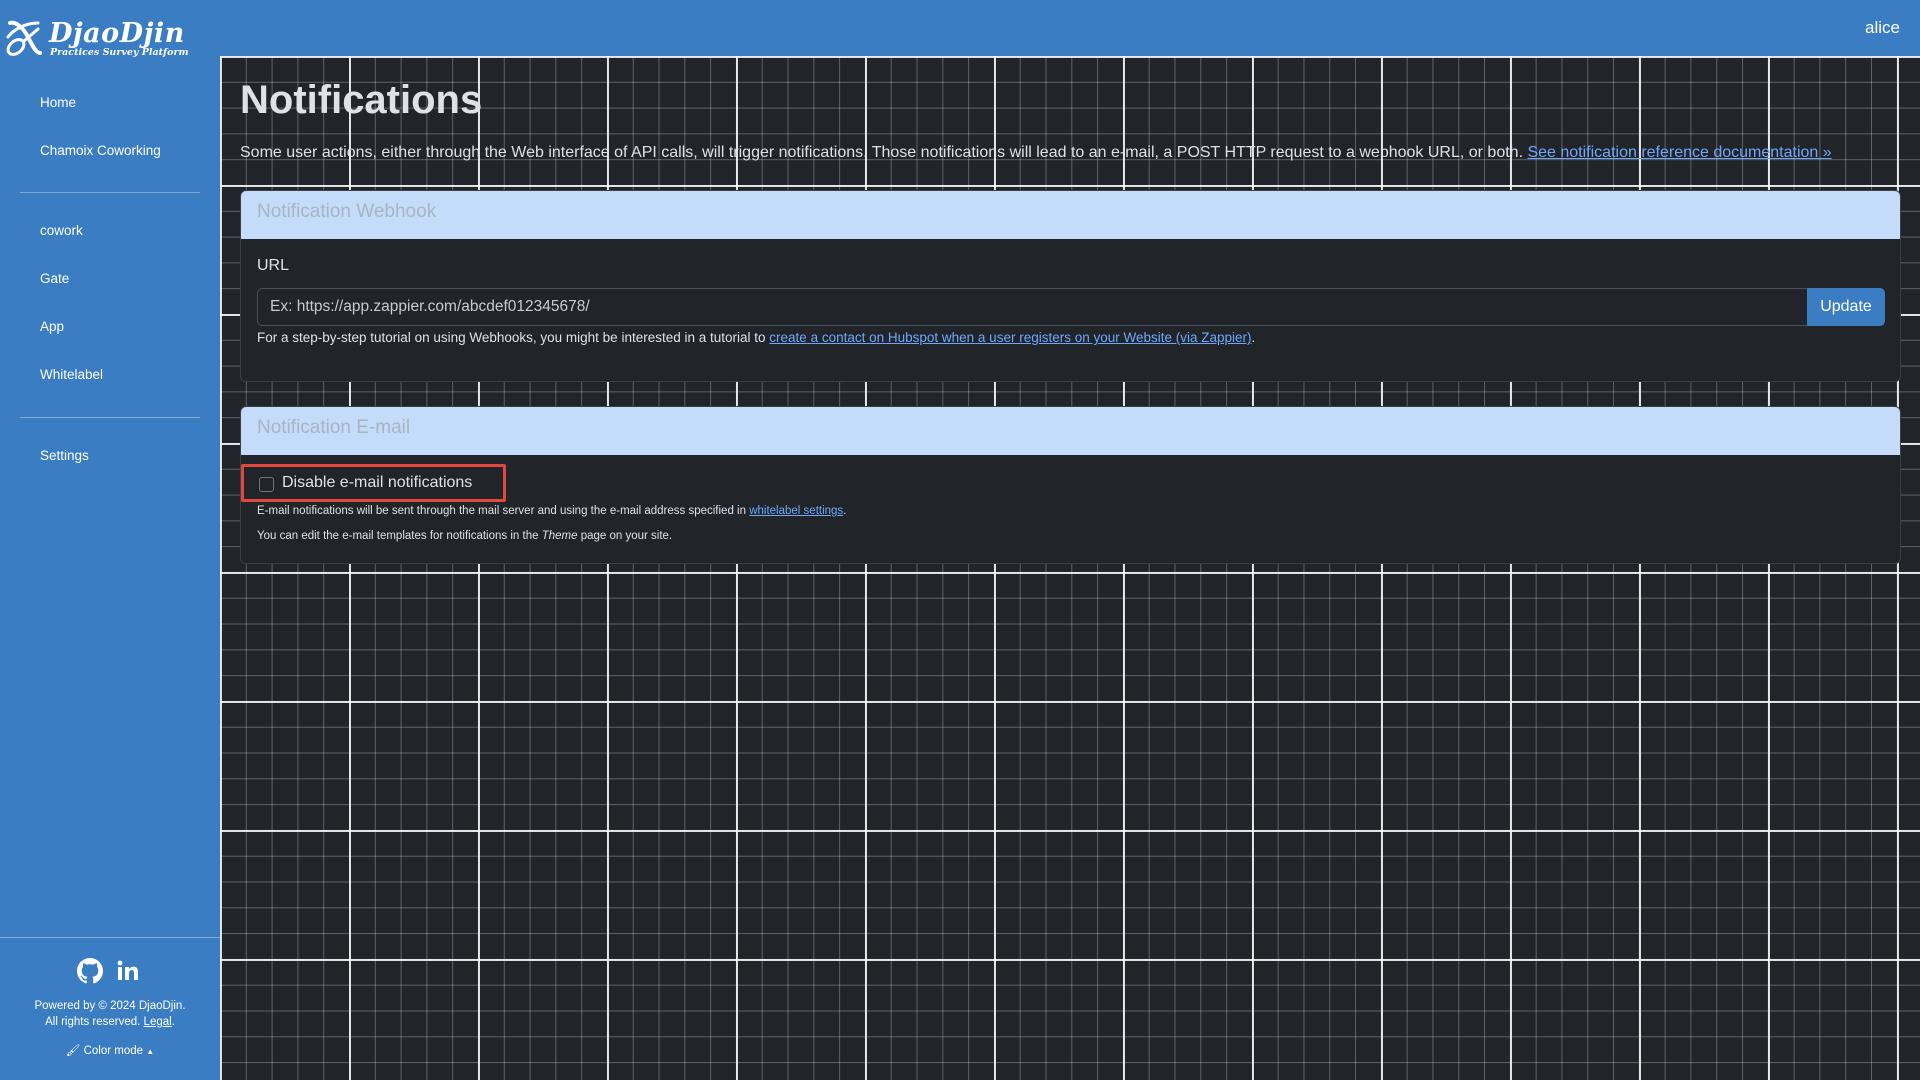 The width and height of the screenshot is (1920, 1080). Describe the element at coordinates (1846, 307) in the screenshot. I see `update-button: Update` at that location.